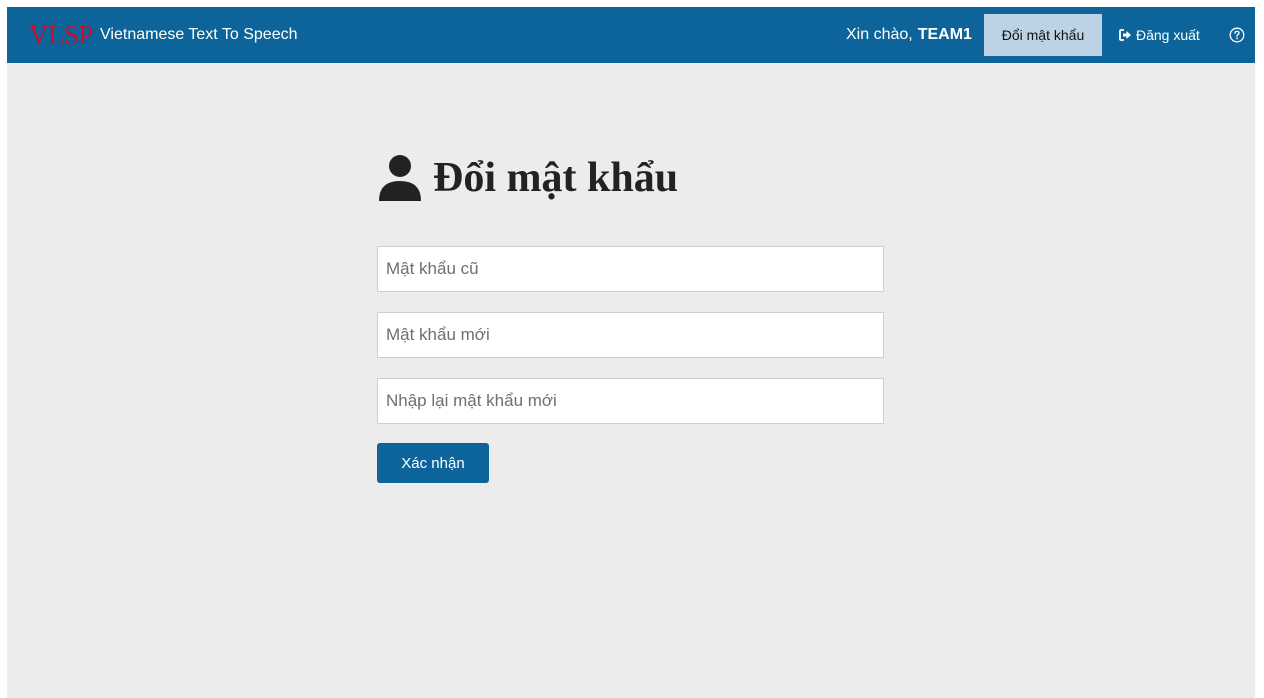 This screenshot has height=698, width=1264. I want to click on question-circle-icon, so click(1237, 35).